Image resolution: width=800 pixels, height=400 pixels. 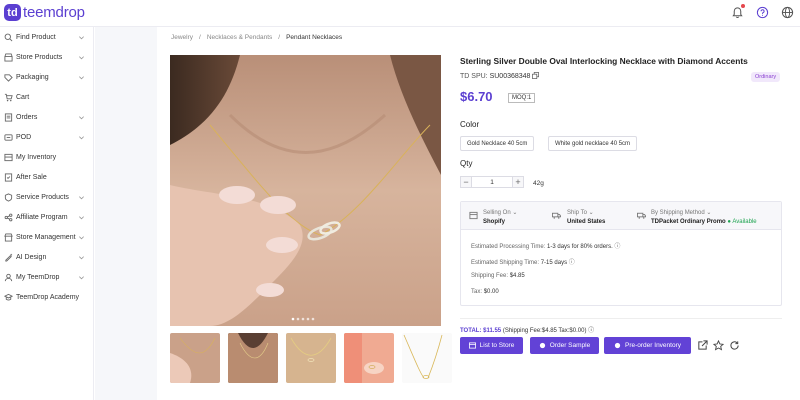 What do you see at coordinates (46, 117) in the screenshot?
I see `sidebar-item-orders: Orders` at bounding box center [46, 117].